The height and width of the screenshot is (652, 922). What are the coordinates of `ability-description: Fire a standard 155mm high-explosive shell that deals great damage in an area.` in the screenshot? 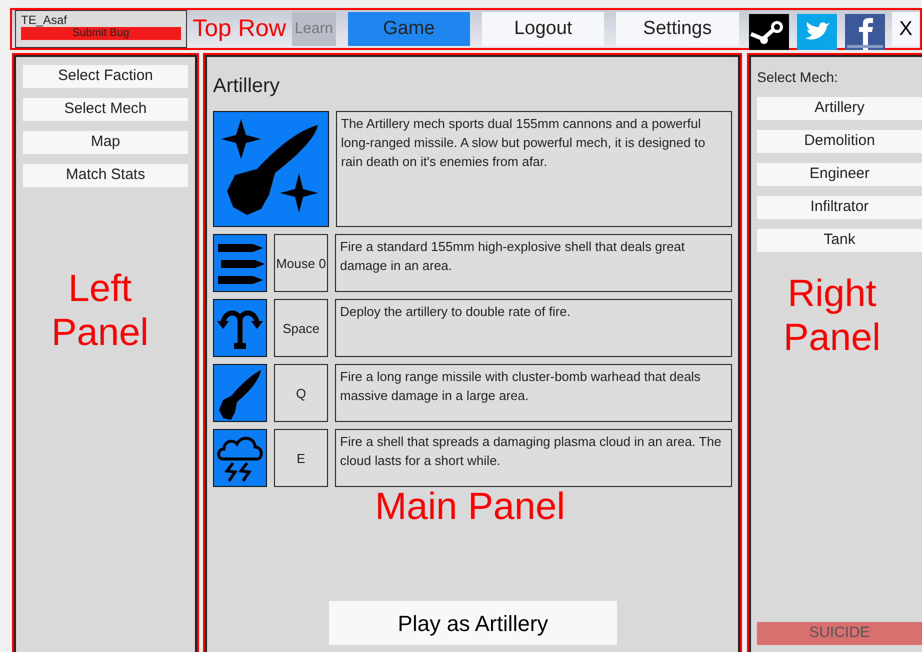 It's located at (533, 263).